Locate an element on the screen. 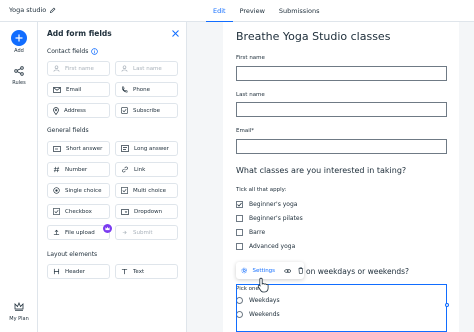  class-option: Barre is located at coordinates (250, 232).